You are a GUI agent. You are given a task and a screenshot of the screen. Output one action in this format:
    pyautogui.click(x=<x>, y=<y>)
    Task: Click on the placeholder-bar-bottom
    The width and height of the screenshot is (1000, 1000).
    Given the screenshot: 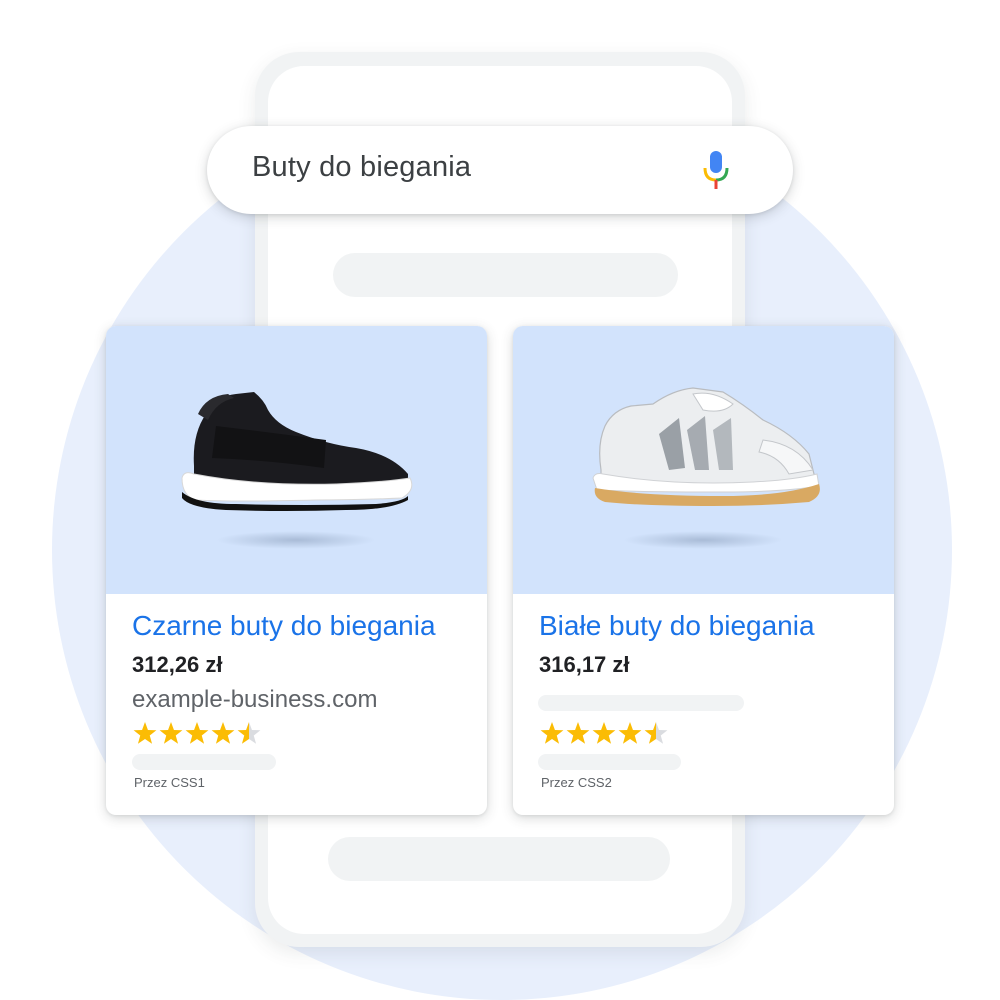 What is the action you would take?
    pyautogui.click(x=499, y=859)
    